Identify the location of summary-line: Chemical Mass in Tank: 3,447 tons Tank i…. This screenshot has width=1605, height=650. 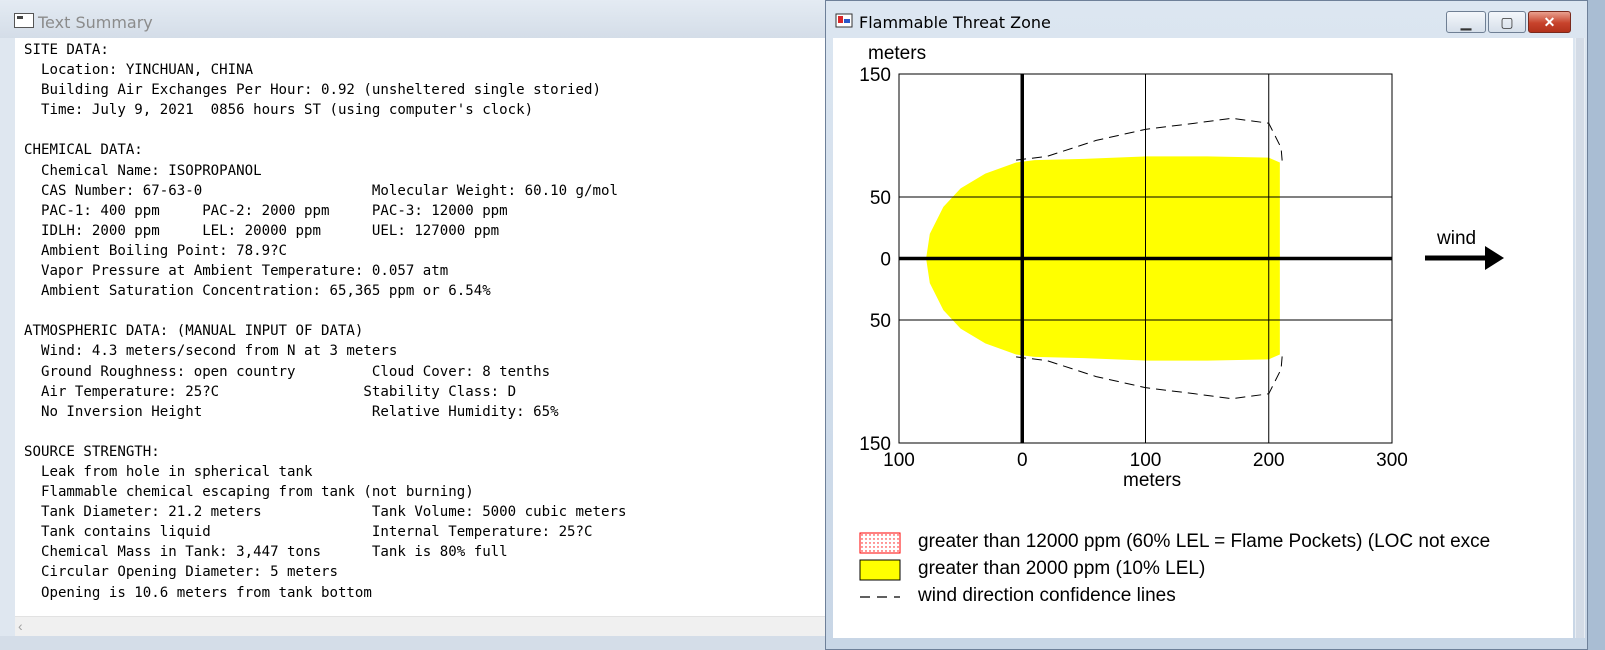
(266, 552).